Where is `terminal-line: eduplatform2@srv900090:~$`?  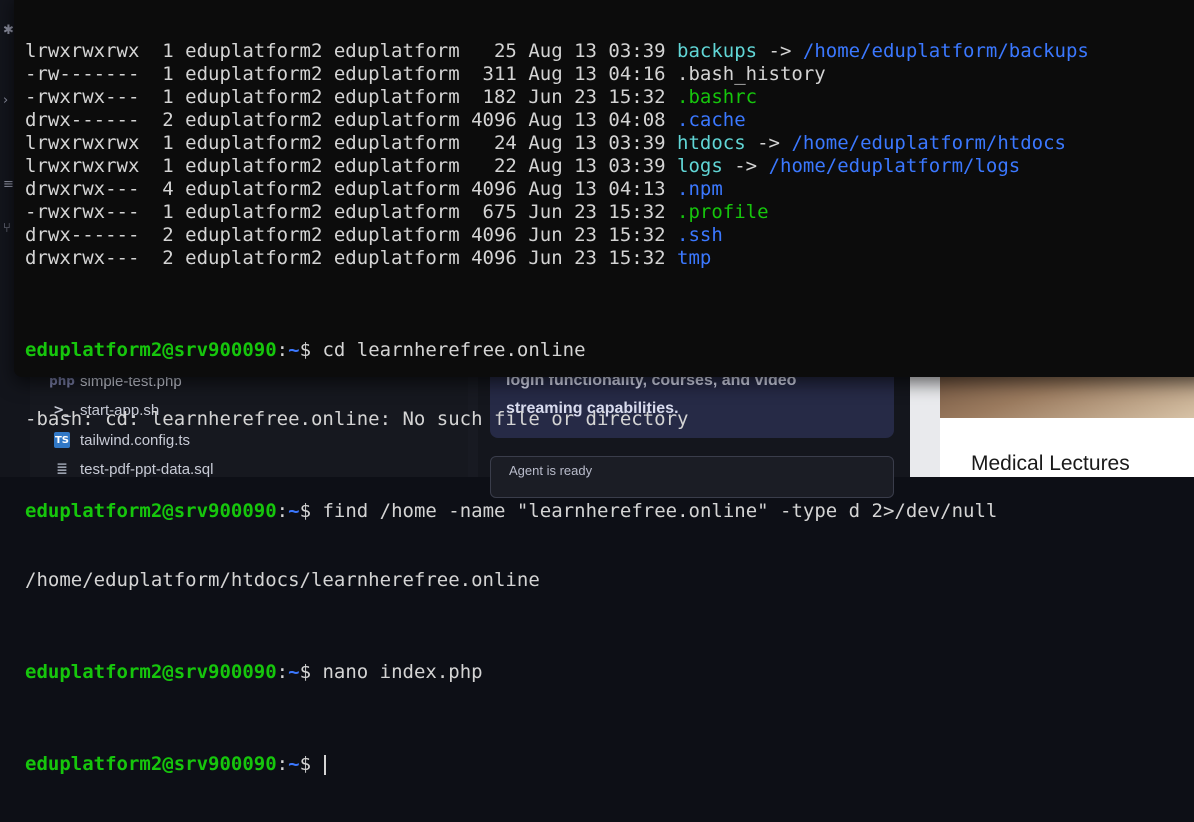 terminal-line: eduplatform2@srv900090:~$ is located at coordinates (557, 764).